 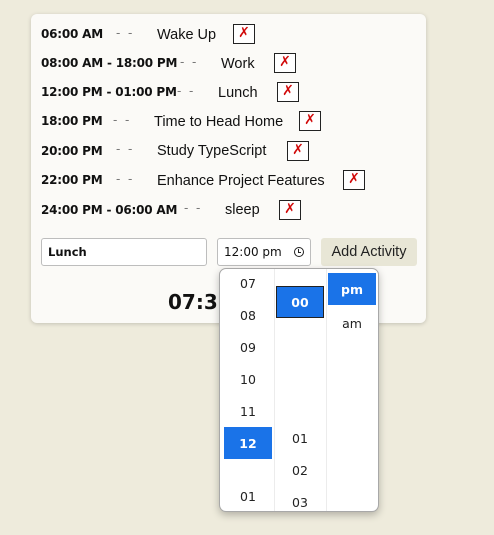 I want to click on schedule-row: 22:00 PM, so click(x=72, y=180).